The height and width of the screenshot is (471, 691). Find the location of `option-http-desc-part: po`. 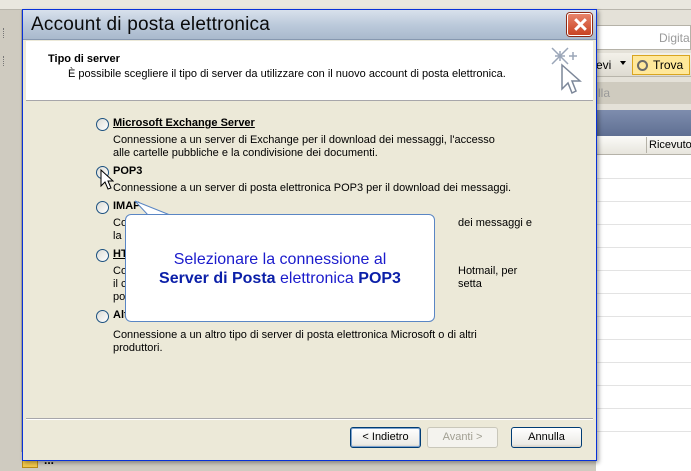

option-http-desc-part: po is located at coordinates (119, 297).